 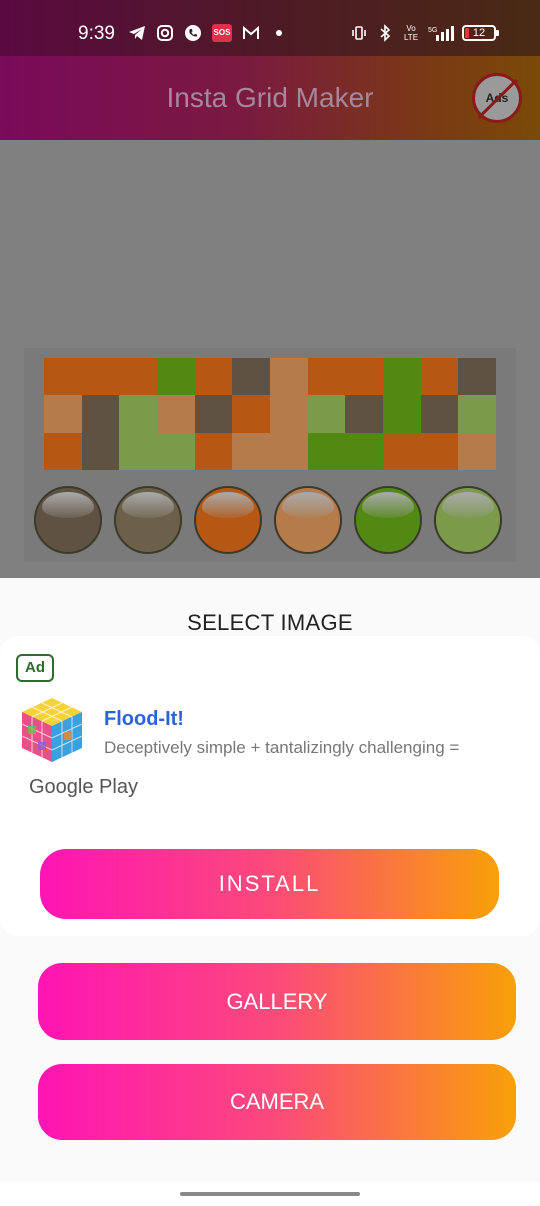 What do you see at coordinates (268, 520) in the screenshot?
I see `color-palette` at bounding box center [268, 520].